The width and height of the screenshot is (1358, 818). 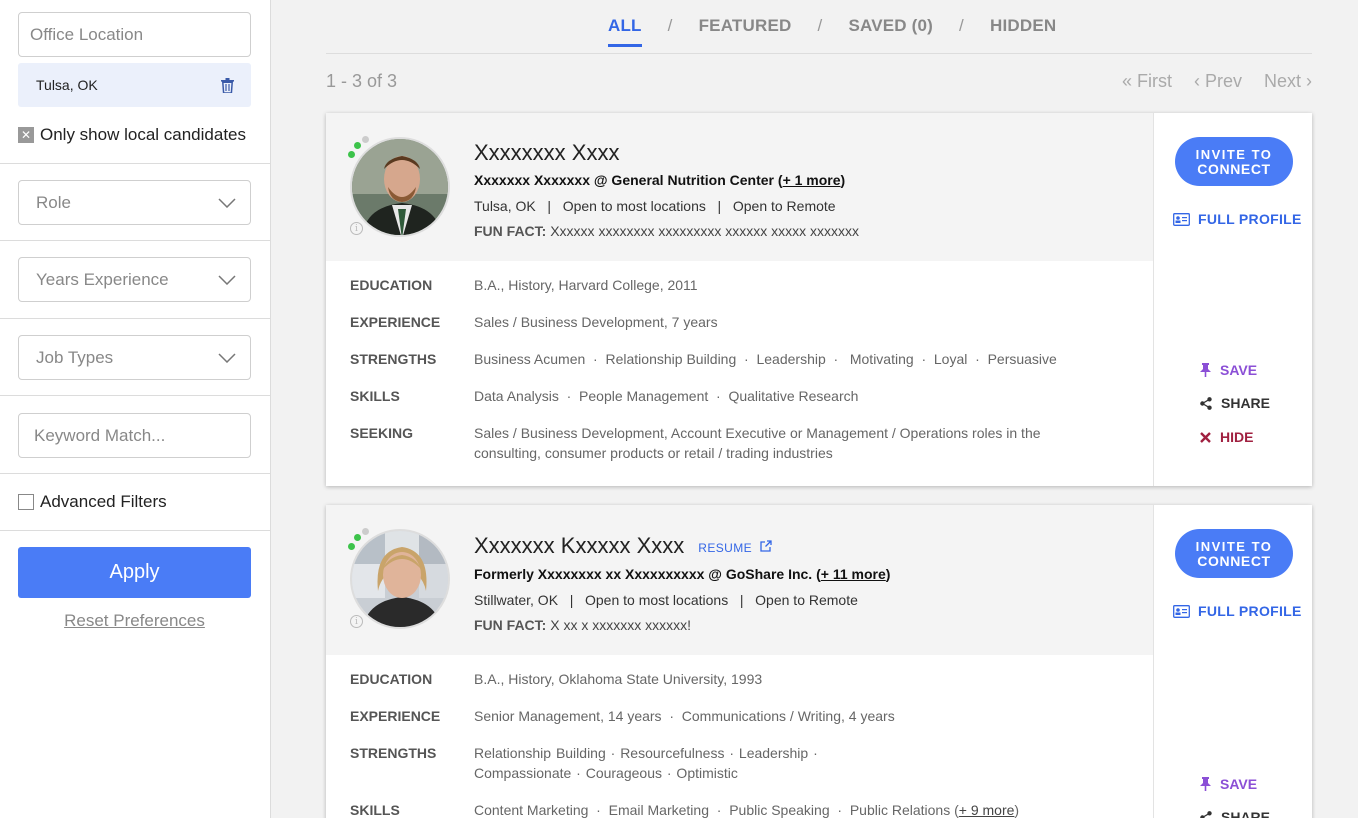 What do you see at coordinates (1017, 810) in the screenshot?
I see `skills-end: )` at bounding box center [1017, 810].